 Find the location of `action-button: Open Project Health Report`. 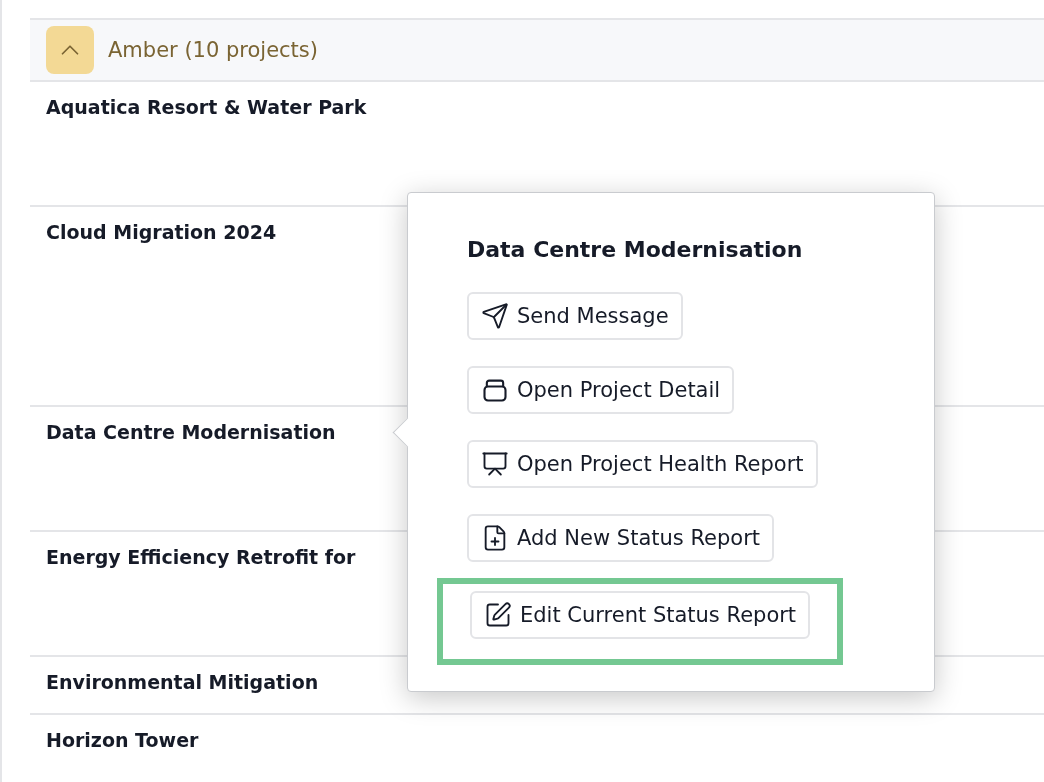

action-button: Open Project Health Report is located at coordinates (642, 464).